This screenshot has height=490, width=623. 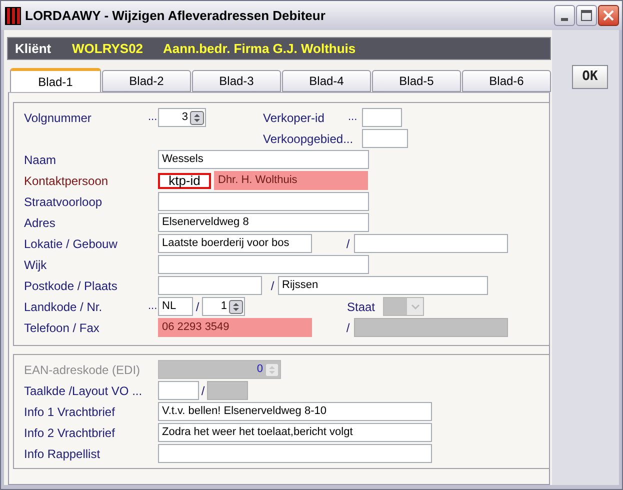 I want to click on tab: Blad-2, so click(x=146, y=81).